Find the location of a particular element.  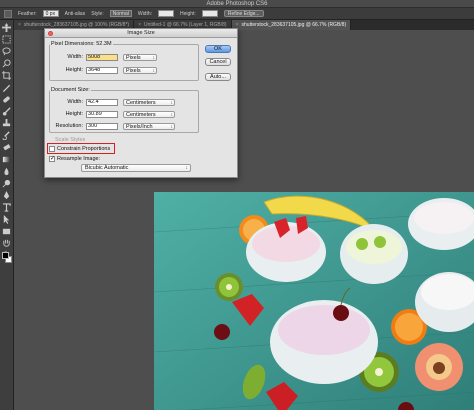

lasso-tool-icon is located at coordinates (6, 51).